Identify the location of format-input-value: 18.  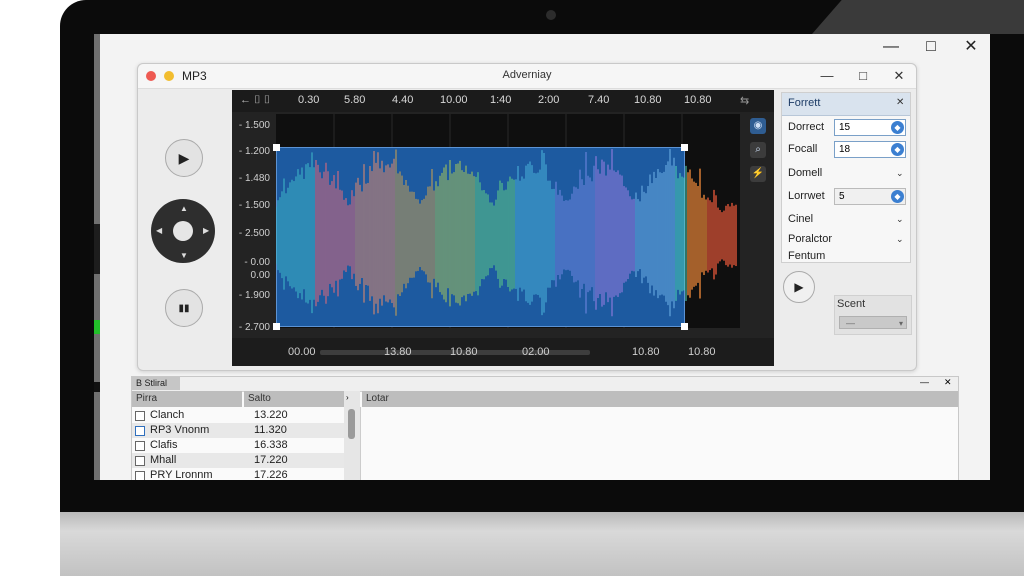
(845, 149).